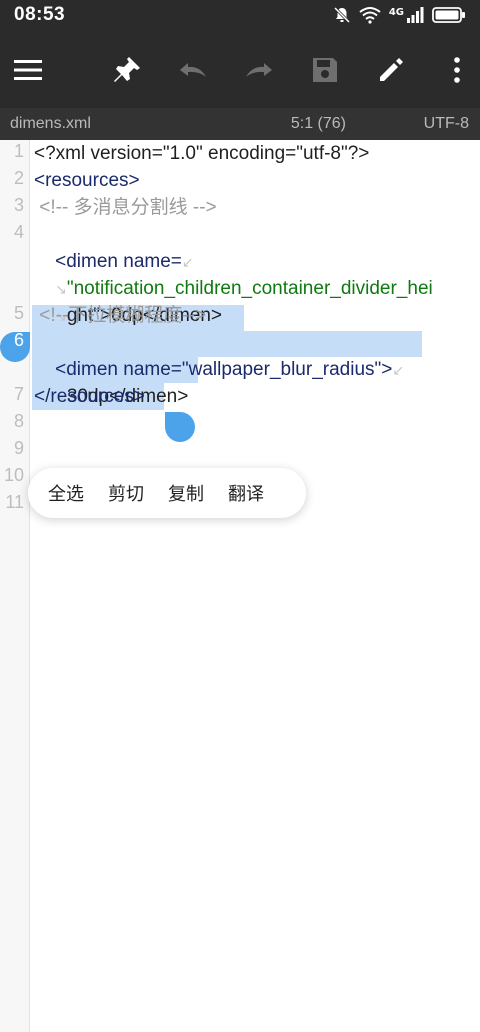 This screenshot has width=480, height=1032. Describe the element at coordinates (113, 246) in the screenshot. I see `code-line-4: <dimen name=↙` at that location.